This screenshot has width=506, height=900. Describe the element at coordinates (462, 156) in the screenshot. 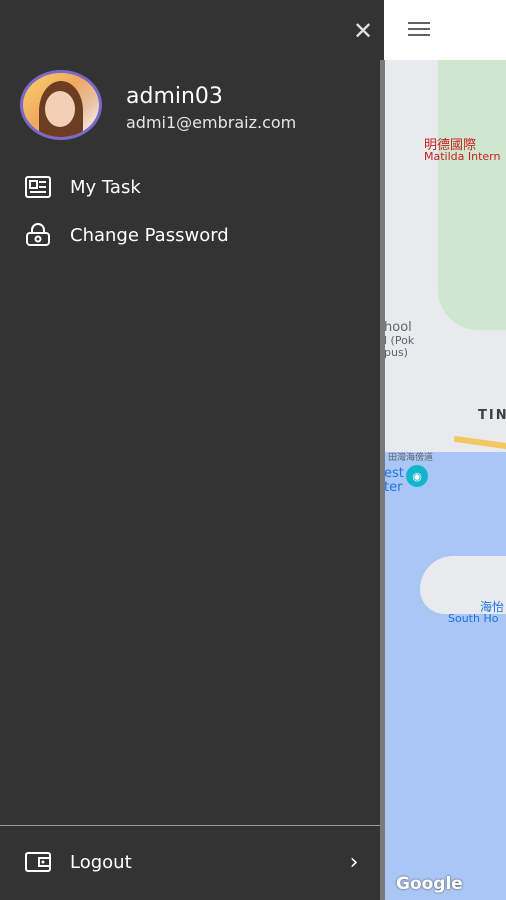

I see `map-label: Matilda Intern` at that location.